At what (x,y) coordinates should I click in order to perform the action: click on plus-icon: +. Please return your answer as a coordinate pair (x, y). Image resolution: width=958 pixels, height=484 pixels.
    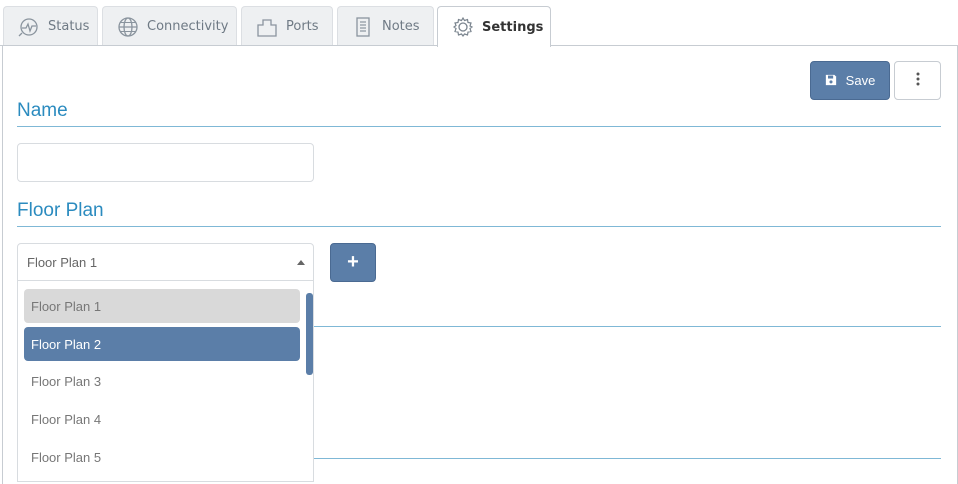
    Looking at the image, I should click on (353, 262).